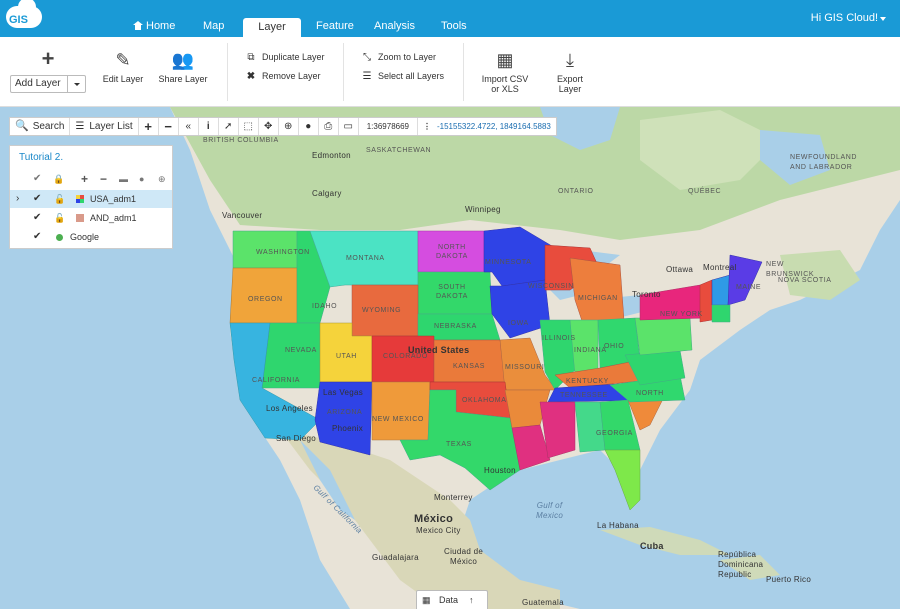  Describe the element at coordinates (439, 350) in the screenshot. I see `label-united-states: United States` at that location.